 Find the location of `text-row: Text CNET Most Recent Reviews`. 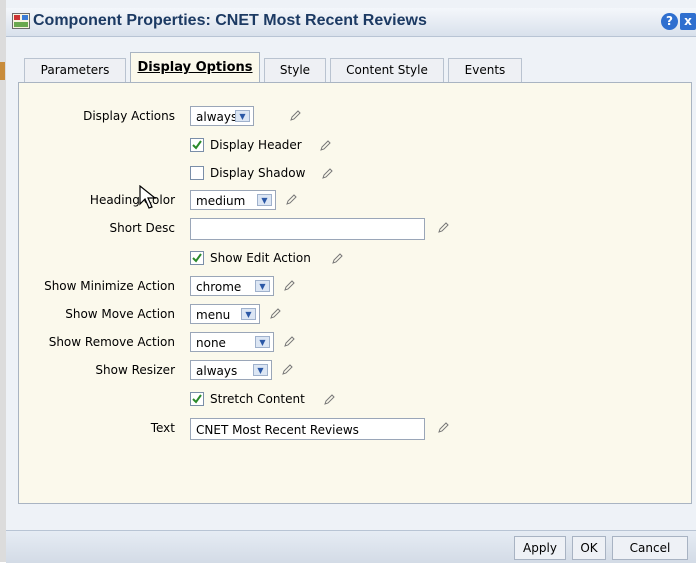

text-row: Text CNET Most Recent Reviews is located at coordinates (355, 429).